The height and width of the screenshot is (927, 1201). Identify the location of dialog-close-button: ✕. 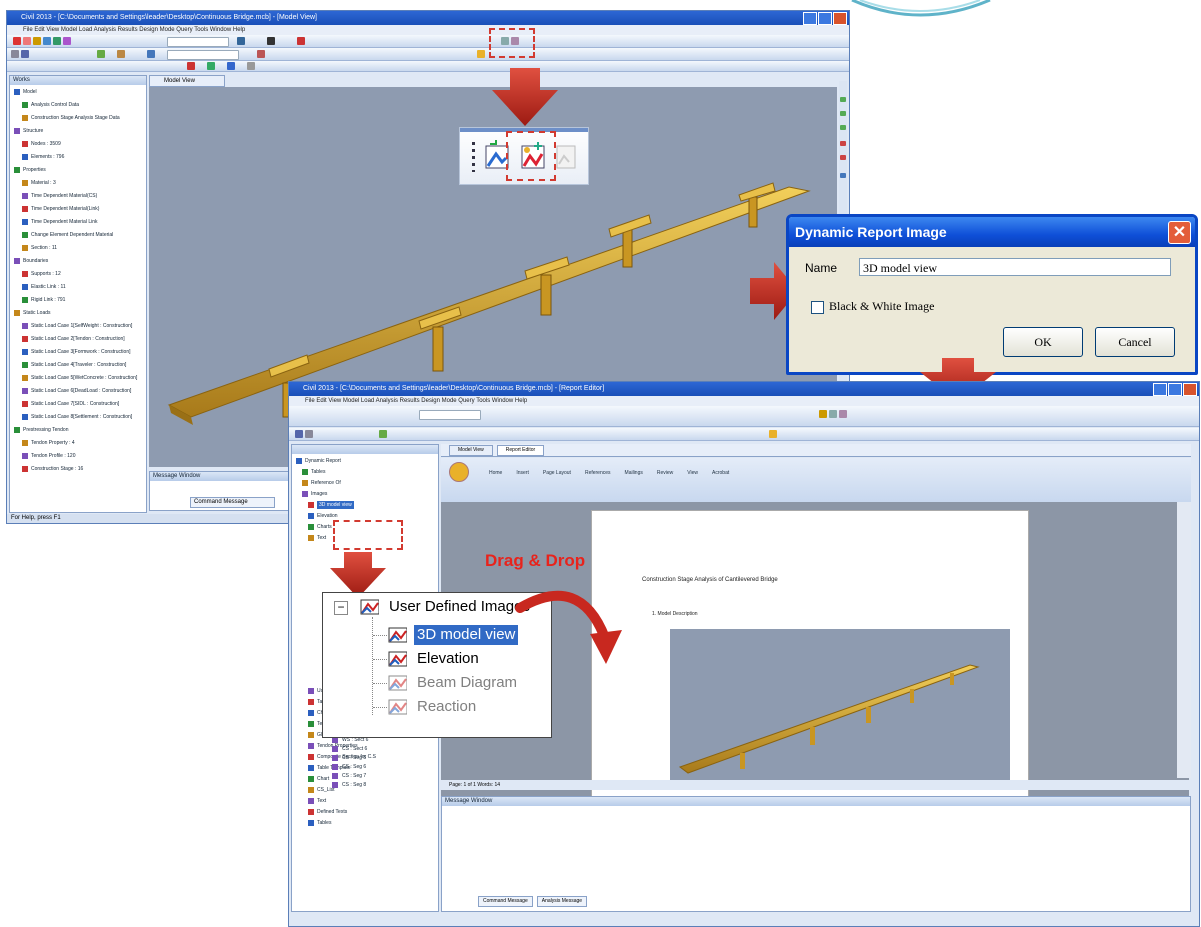
(1179, 232).